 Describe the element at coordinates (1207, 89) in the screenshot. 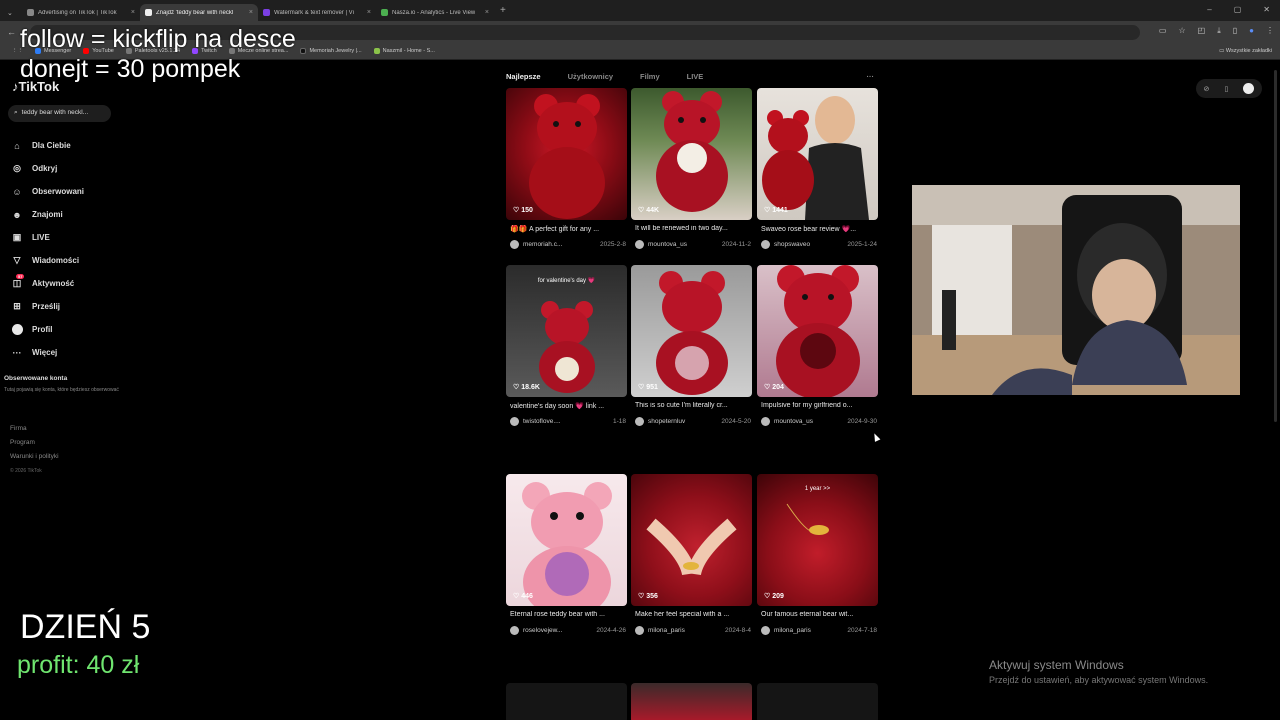

I see `mute-icon: ⊘` at that location.